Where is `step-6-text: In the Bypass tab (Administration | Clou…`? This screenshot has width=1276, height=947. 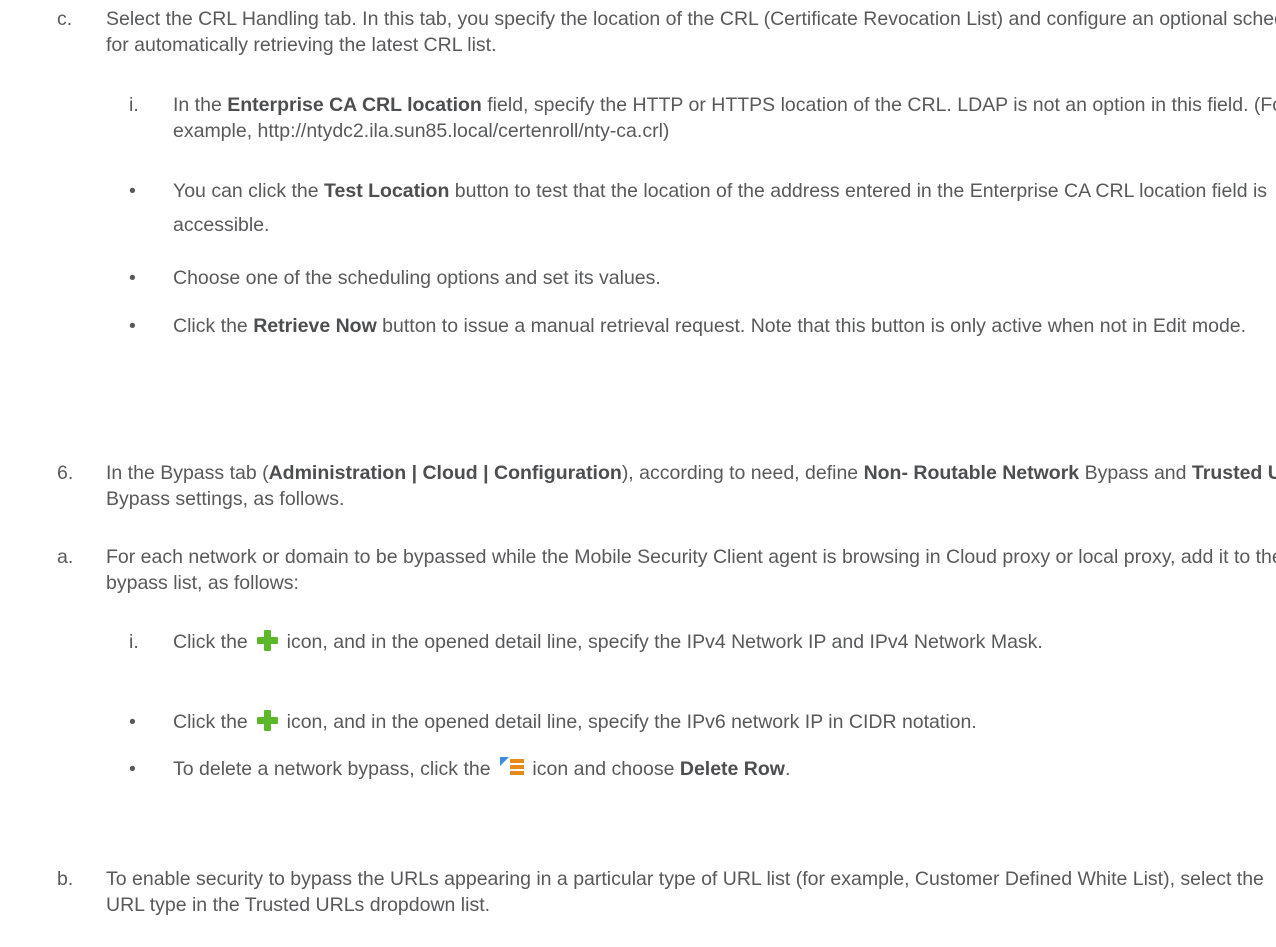
step-6-text: In the Bypass tab (Administration | Clou… is located at coordinates (691, 486).